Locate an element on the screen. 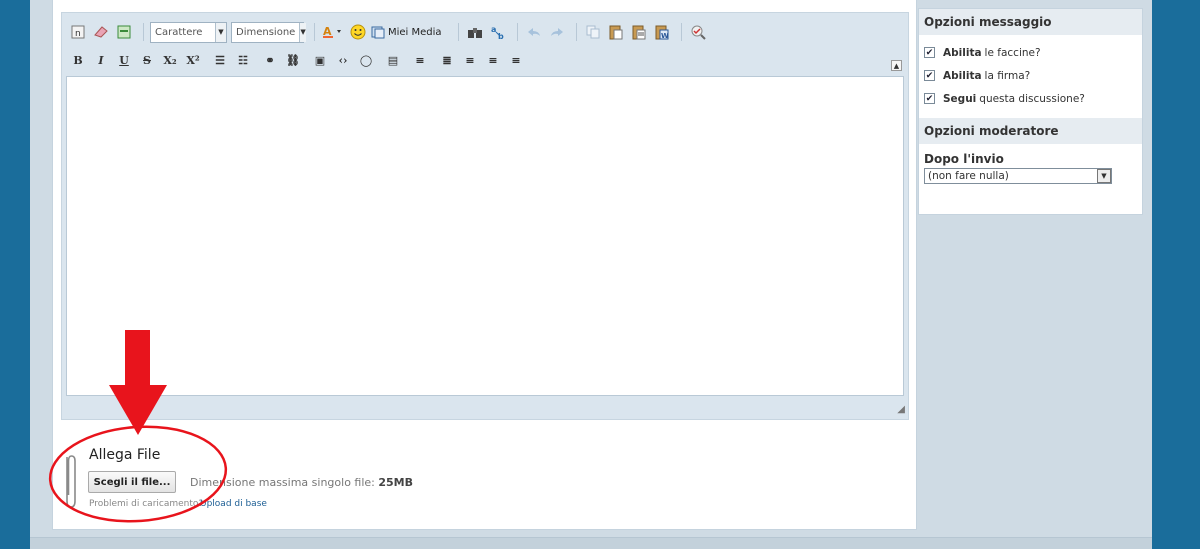 The height and width of the screenshot is (549, 1200). max-file-size-note: Dimensione massima singolo file: 25MB is located at coordinates (301, 482).